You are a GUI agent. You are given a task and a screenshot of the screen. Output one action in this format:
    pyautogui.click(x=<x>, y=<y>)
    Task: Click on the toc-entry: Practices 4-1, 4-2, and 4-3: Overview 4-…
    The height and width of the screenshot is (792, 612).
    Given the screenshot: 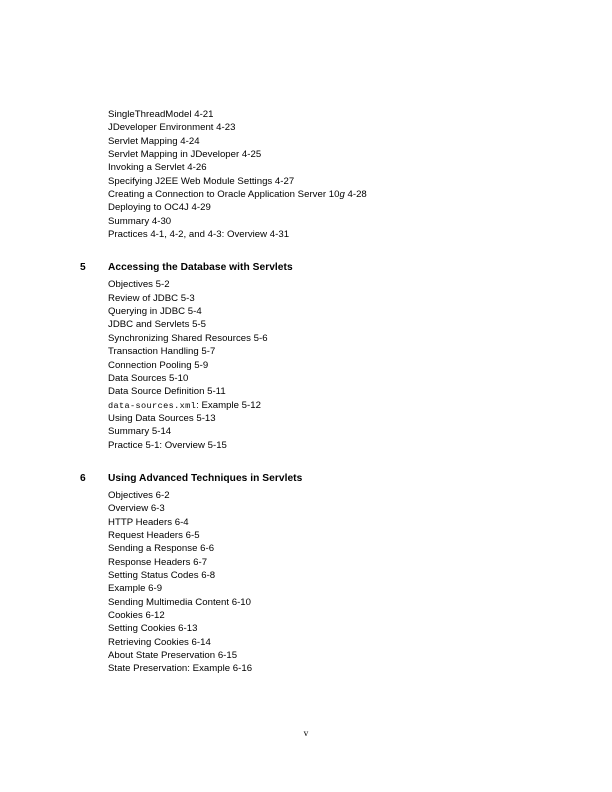 What is the action you would take?
    pyautogui.click(x=306, y=234)
    